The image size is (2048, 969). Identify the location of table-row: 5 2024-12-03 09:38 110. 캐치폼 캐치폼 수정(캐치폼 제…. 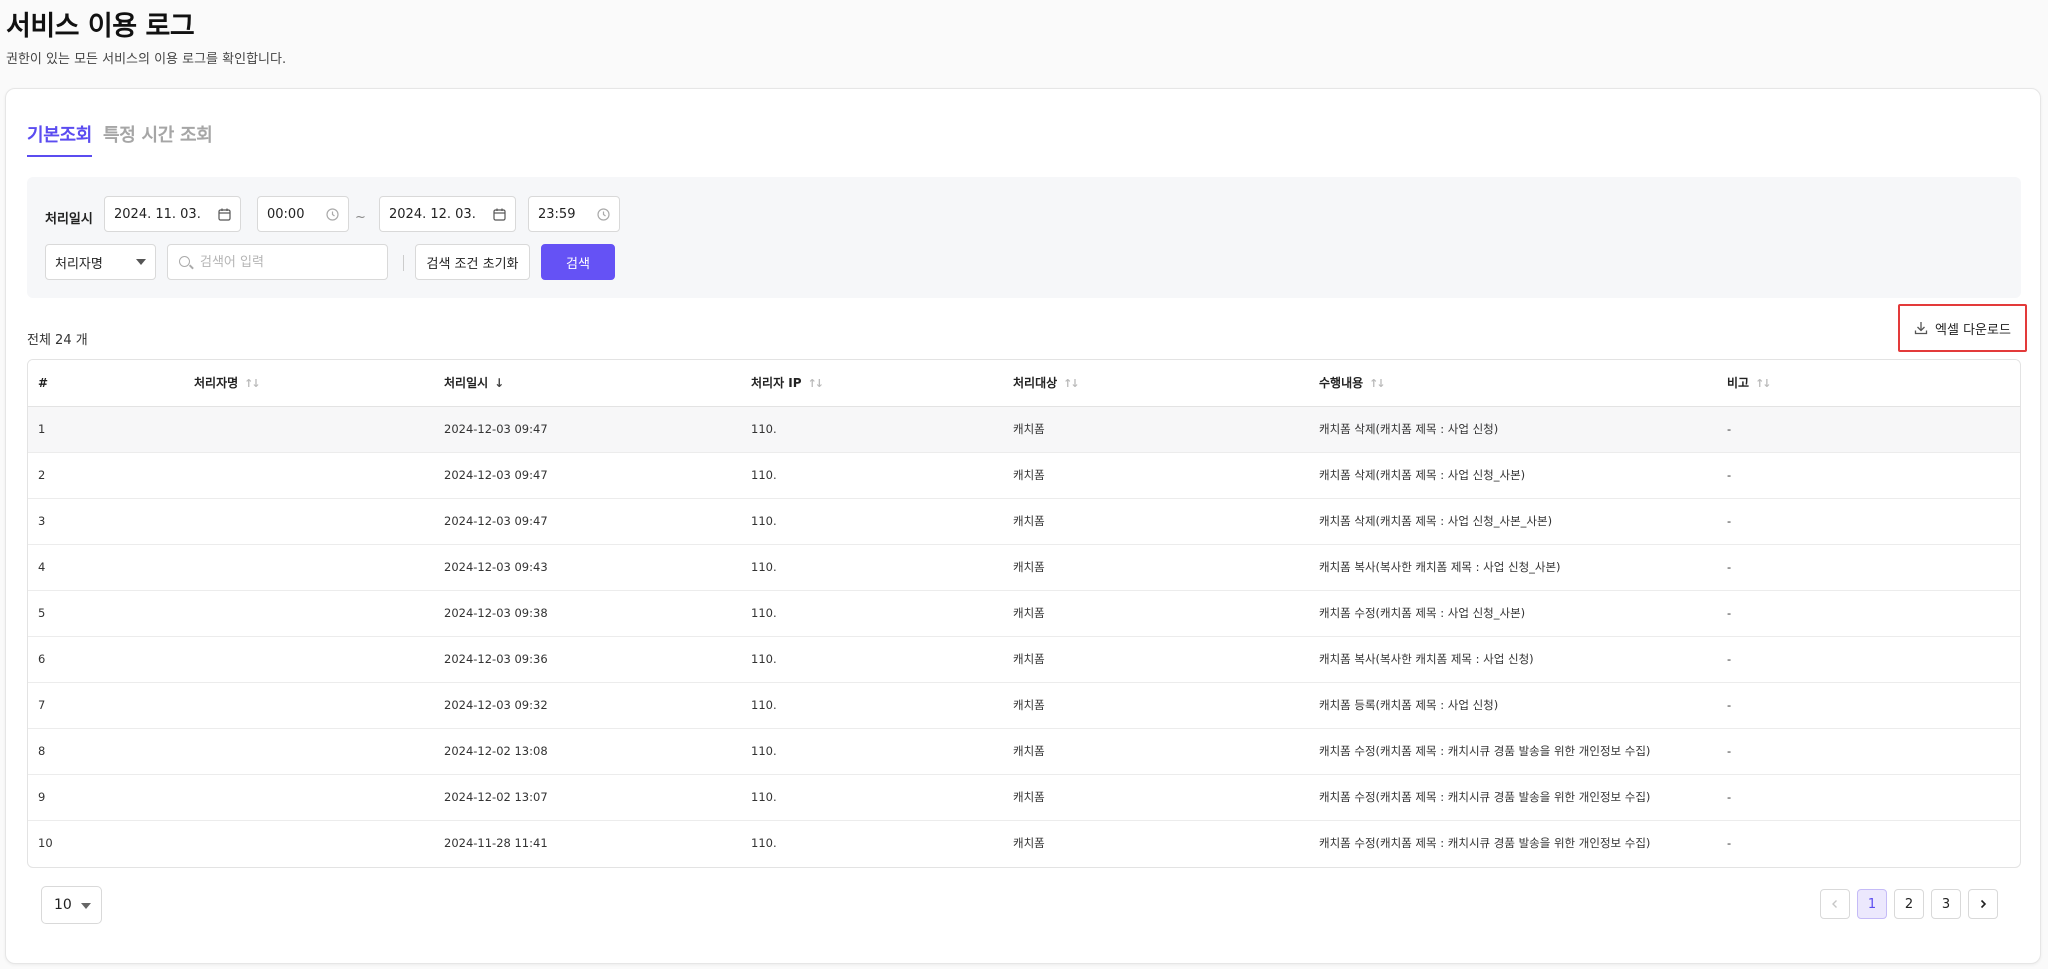
(1024, 613).